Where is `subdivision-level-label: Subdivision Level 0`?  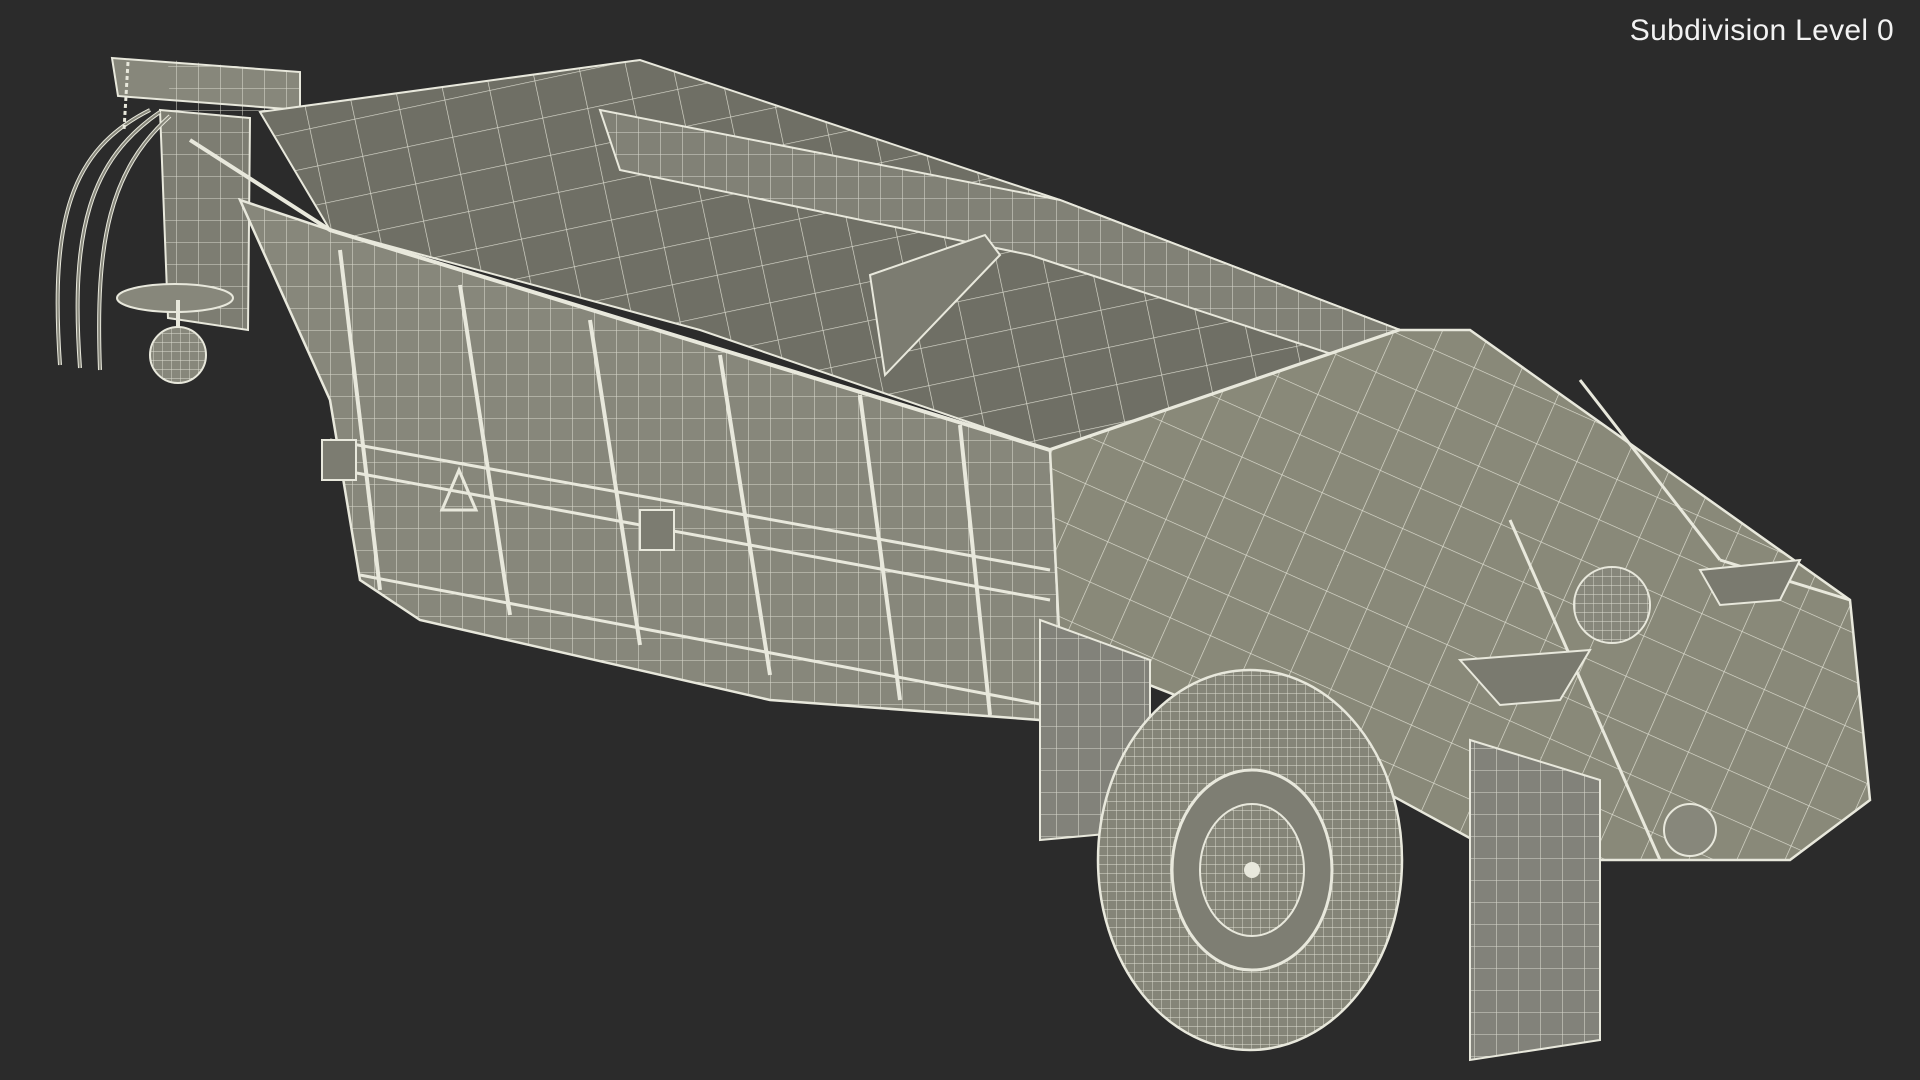 subdivision-level-label: Subdivision Level 0 is located at coordinates (1761, 30).